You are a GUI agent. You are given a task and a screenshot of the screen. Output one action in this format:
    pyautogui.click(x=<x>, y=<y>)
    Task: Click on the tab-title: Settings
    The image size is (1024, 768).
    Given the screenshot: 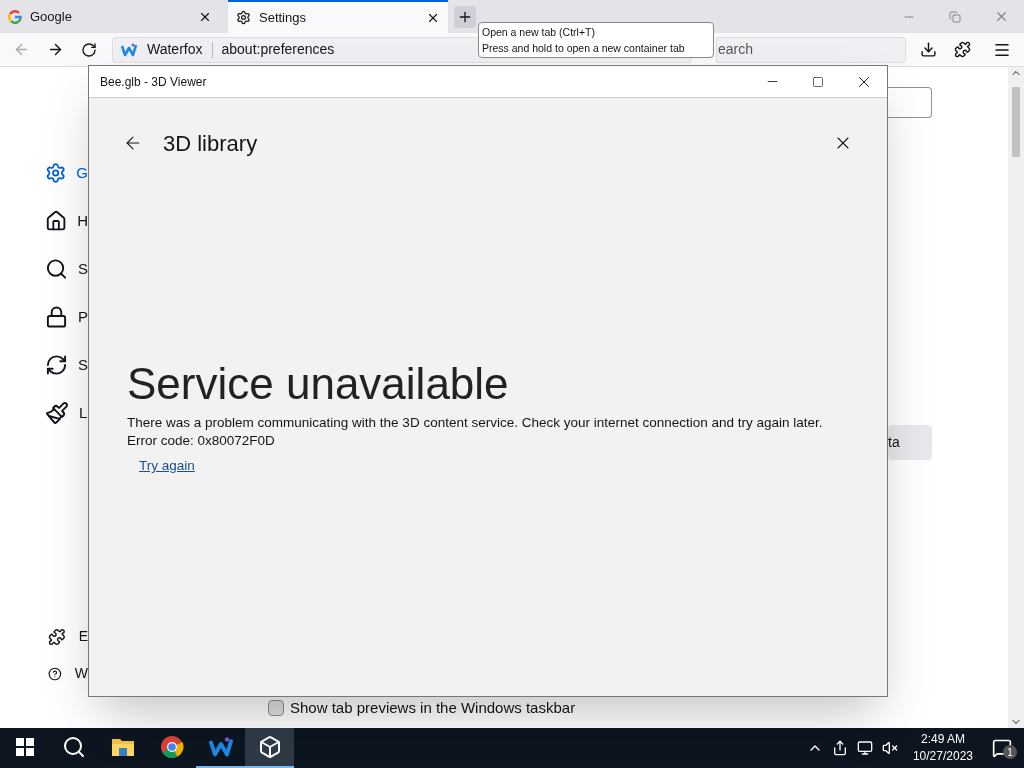 What is the action you would take?
    pyautogui.click(x=283, y=17)
    